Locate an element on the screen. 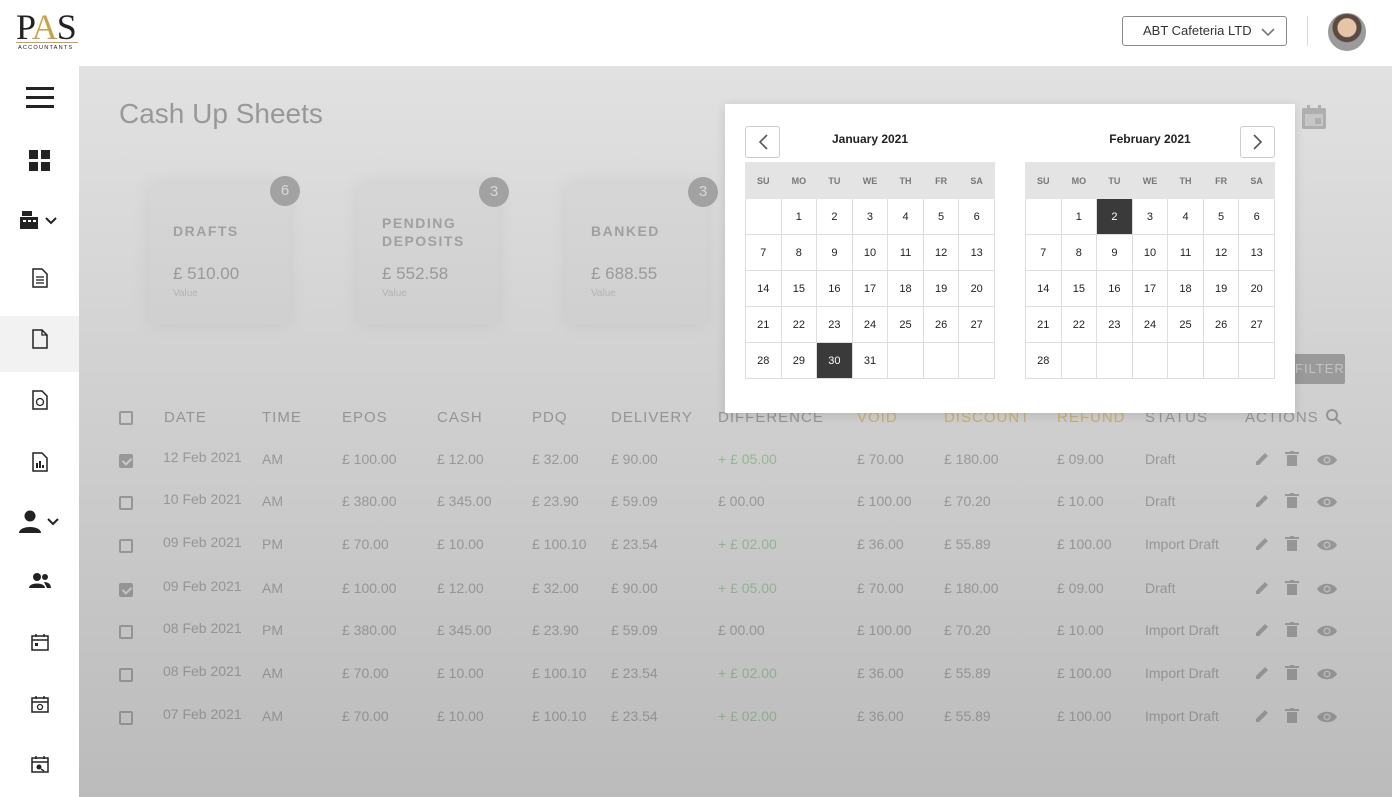 Image resolution: width=1392 pixels, height=797 pixels. company-select: ABT Cafeteria LTD is located at coordinates (1204, 31).